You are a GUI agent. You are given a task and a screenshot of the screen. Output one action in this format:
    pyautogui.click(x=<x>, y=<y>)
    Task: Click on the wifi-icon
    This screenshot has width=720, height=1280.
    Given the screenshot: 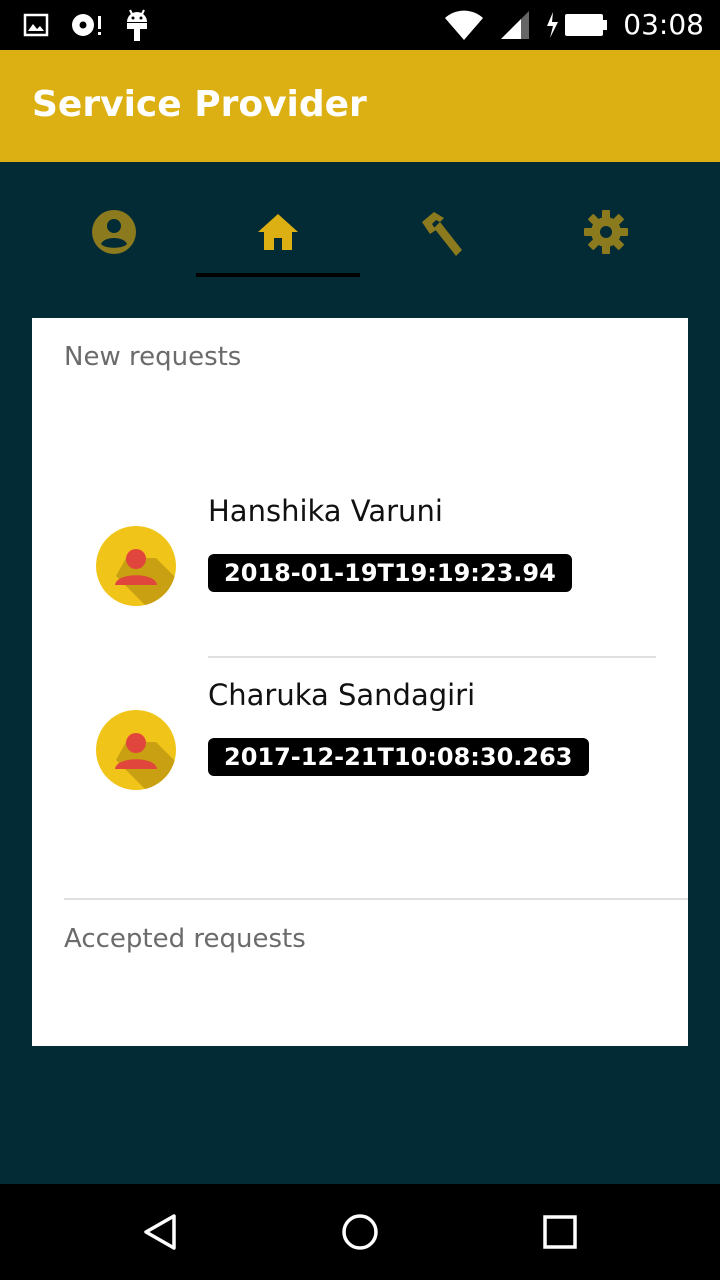 What is the action you would take?
    pyautogui.click(x=464, y=25)
    